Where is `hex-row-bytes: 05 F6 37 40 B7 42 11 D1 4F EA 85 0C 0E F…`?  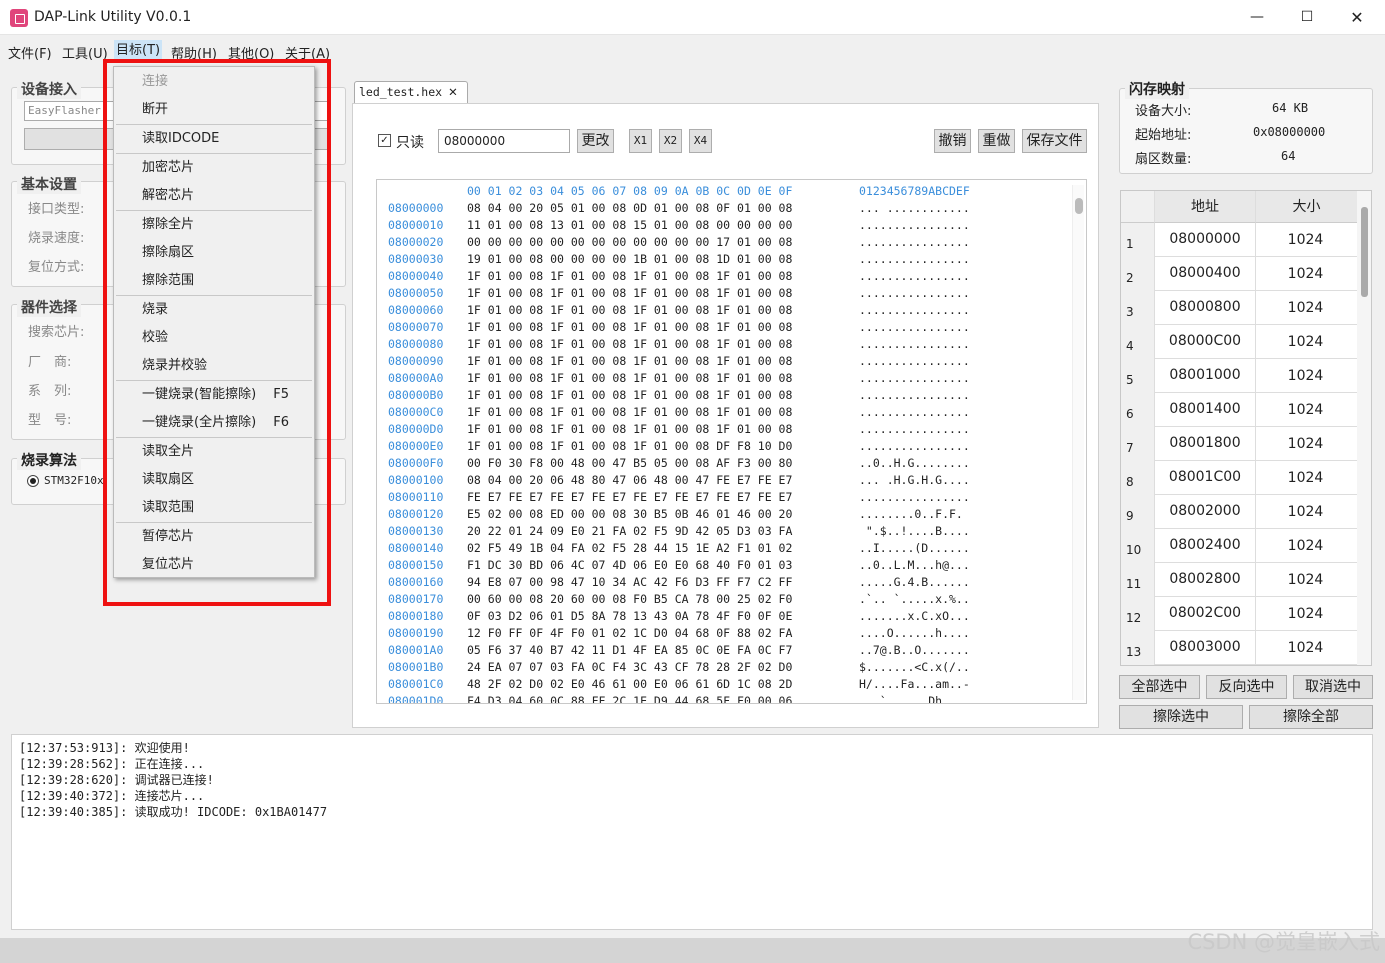
hex-row-bytes: 05 F6 37 40 B7 42 11 D1 4F EA 85 0C 0E F… is located at coordinates (629, 650).